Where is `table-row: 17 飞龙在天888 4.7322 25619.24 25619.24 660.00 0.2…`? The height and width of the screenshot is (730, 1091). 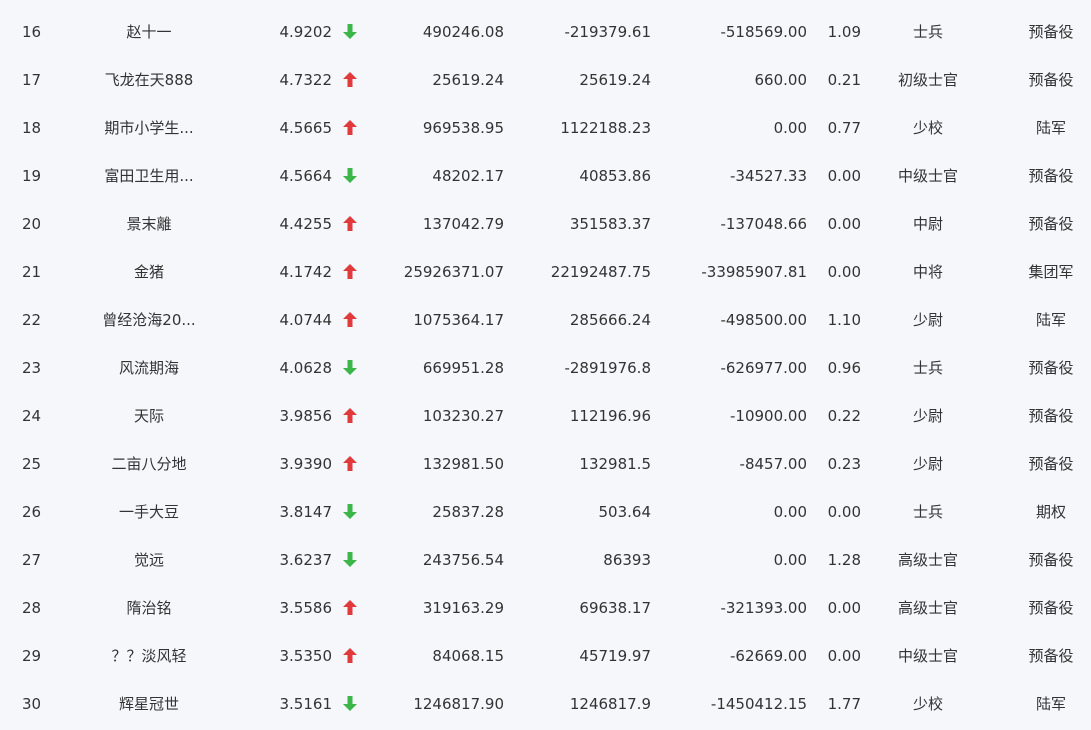 table-row: 17 飞龙在天888 4.7322 25619.24 25619.24 660.00 0.2… is located at coordinates (545, 80).